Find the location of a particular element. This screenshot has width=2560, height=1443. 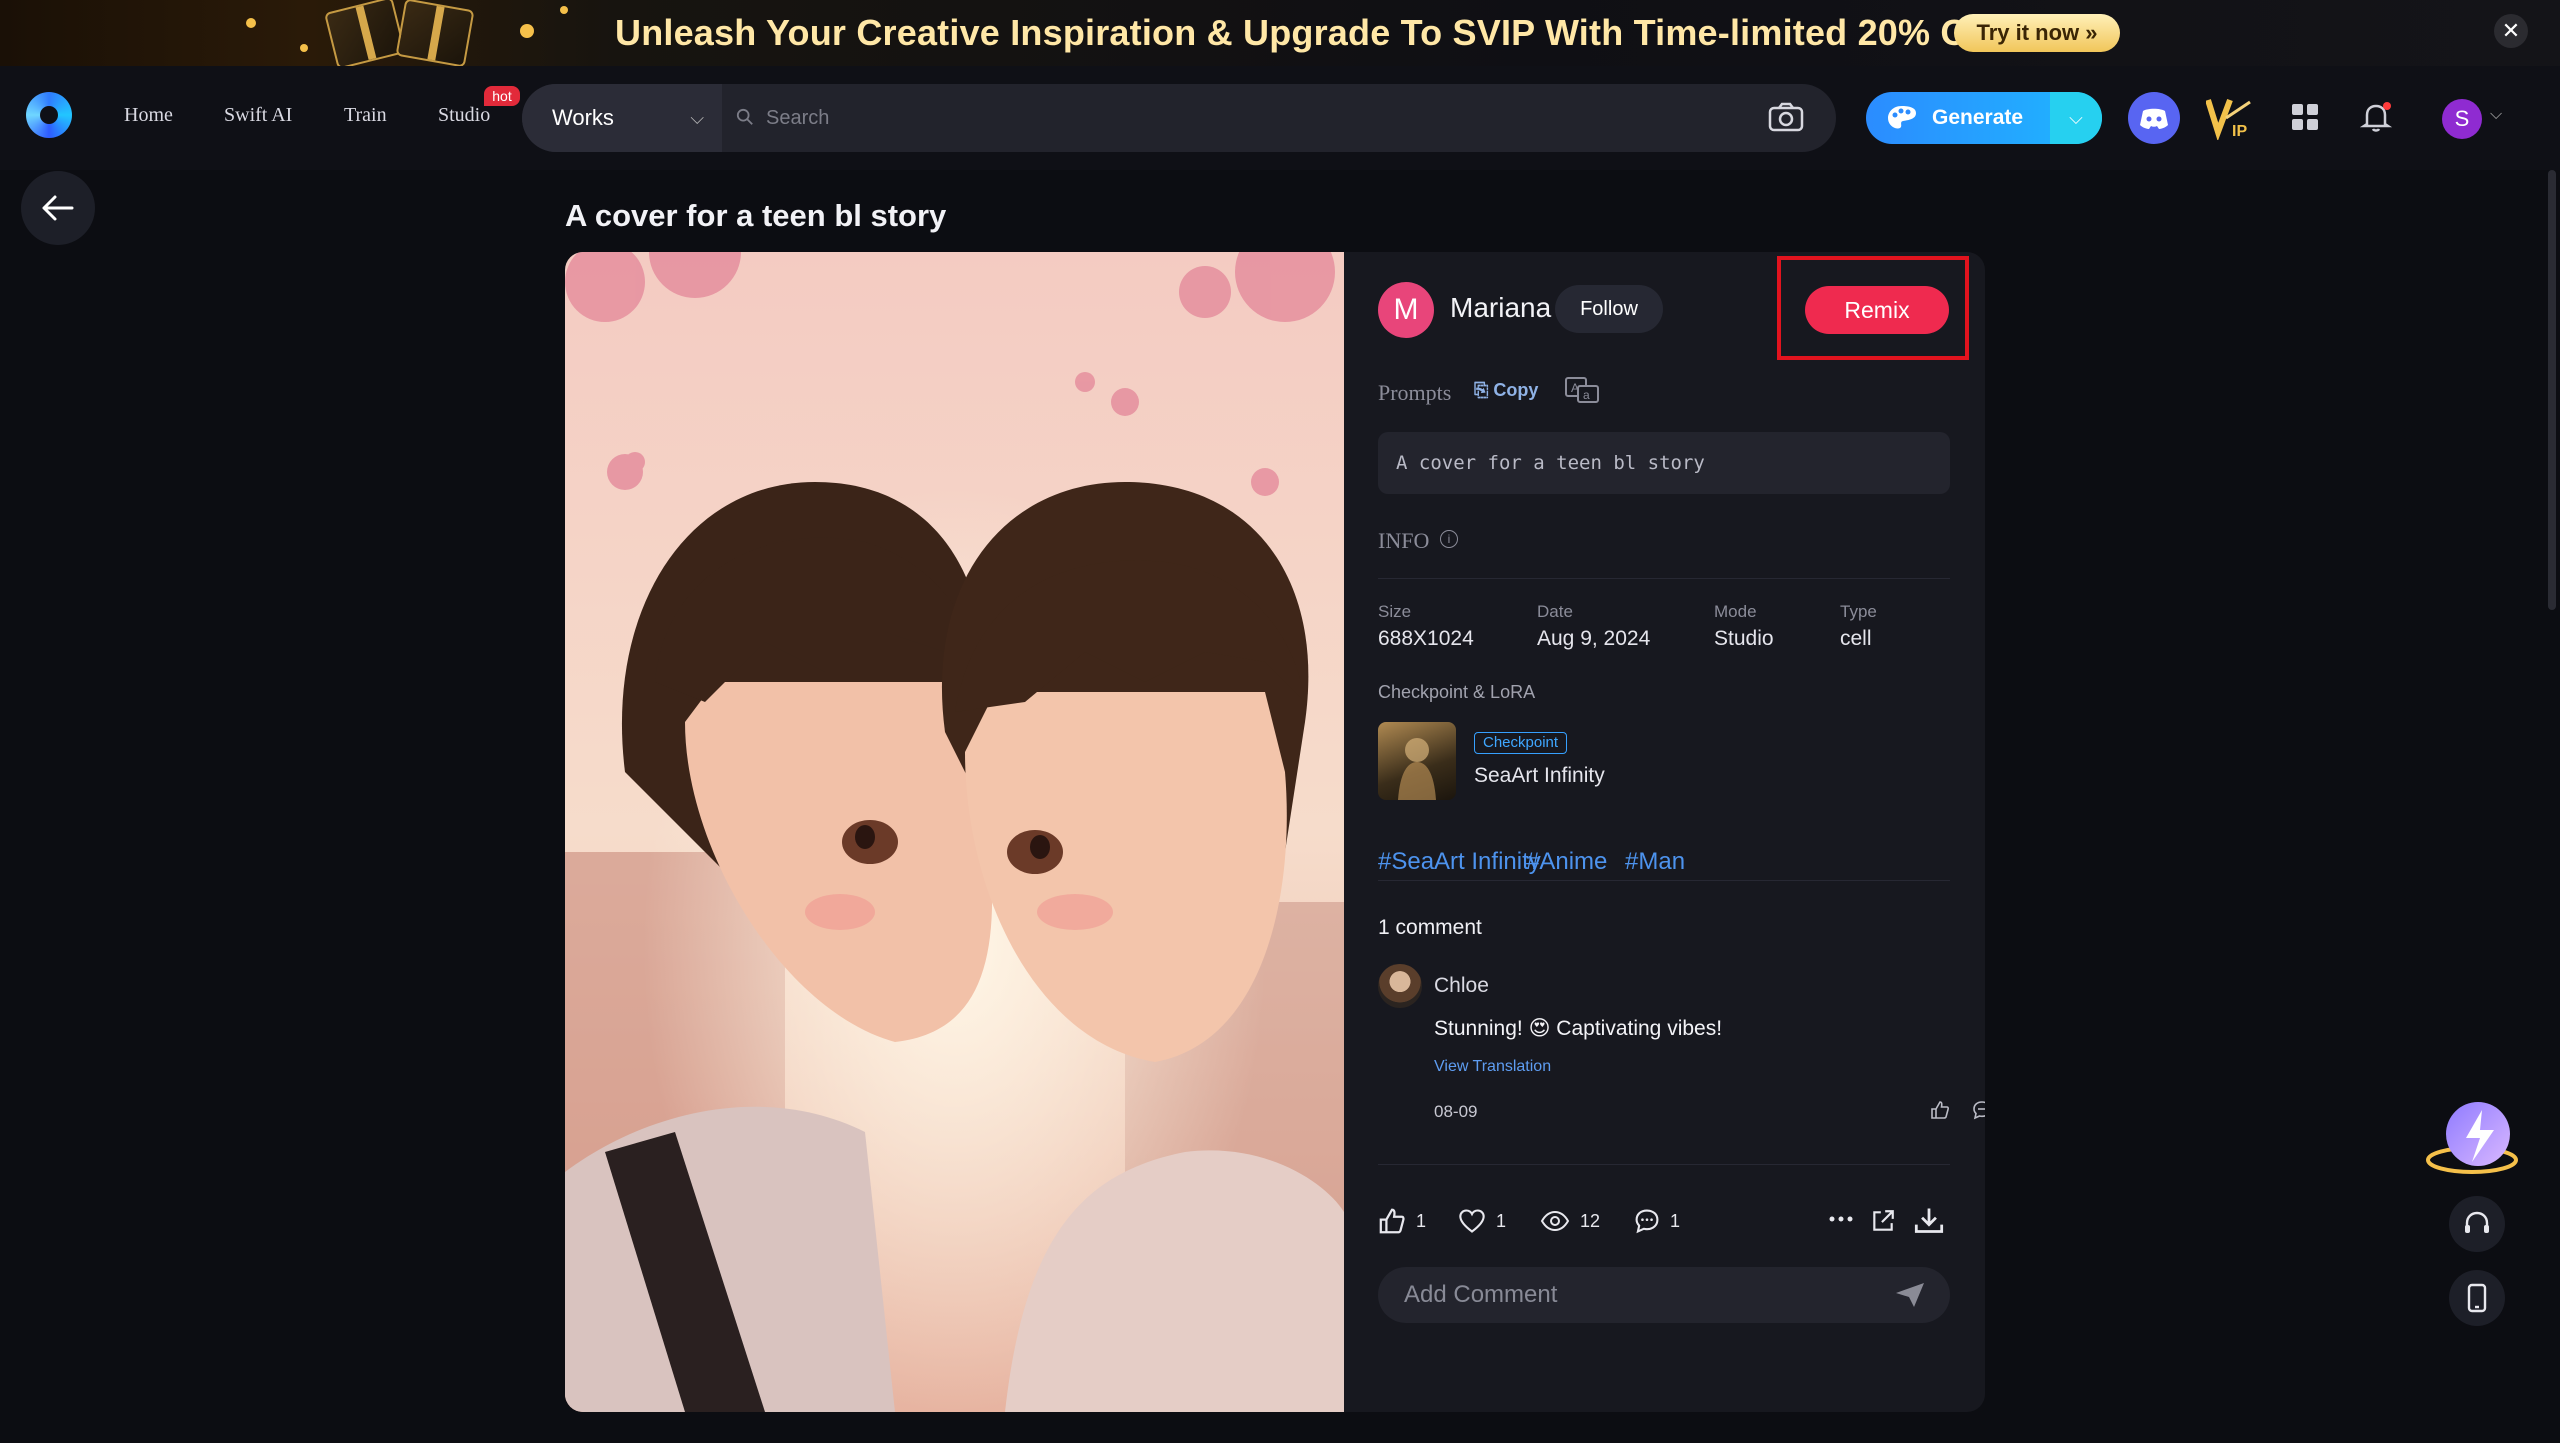

vip-icon: IP is located at coordinates (2231, 118).